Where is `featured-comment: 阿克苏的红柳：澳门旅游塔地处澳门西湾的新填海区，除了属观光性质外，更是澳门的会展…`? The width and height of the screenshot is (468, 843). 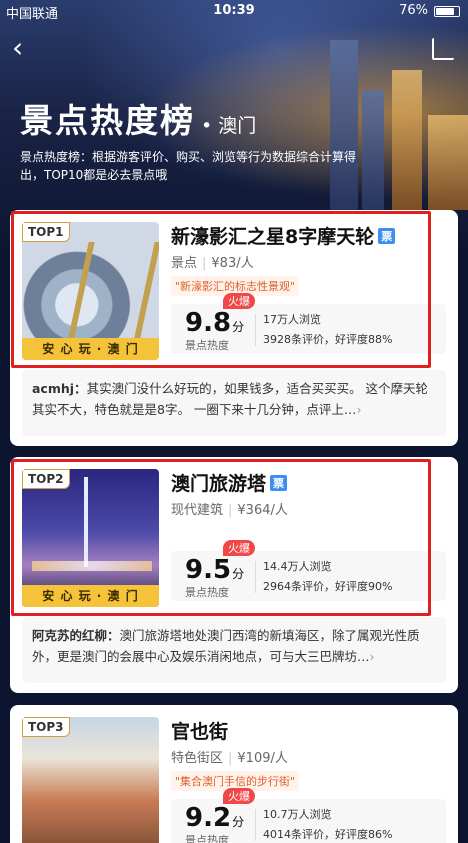
featured-comment: 阿克苏的红柳：澳门旅游塔地处澳门西湾的新填海区，除了属观光性质外，更是澳门的会展… is located at coordinates (234, 650).